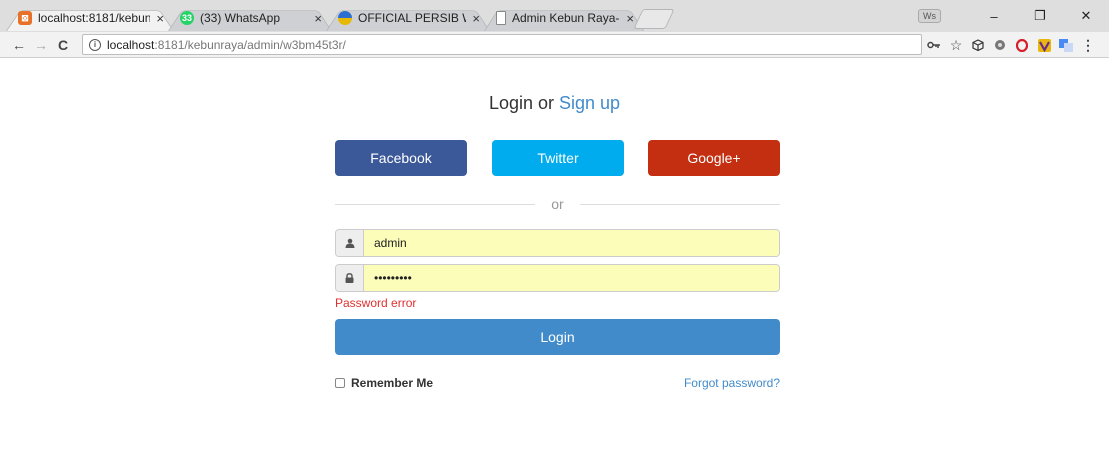  I want to click on tab-title: OFFICIAL PERSIB WEB, so click(412, 18).